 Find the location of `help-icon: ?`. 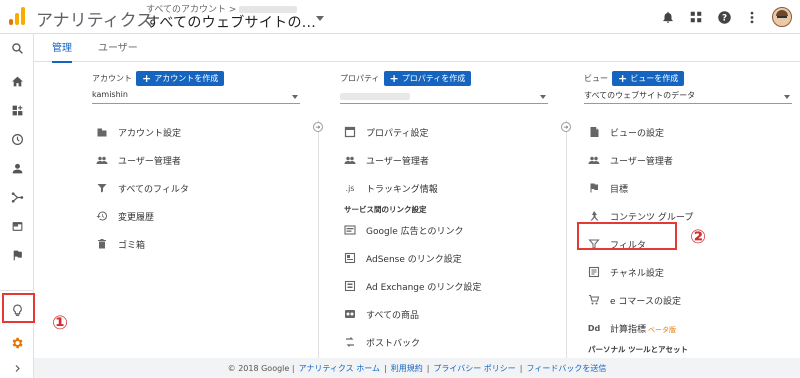

help-icon: ? is located at coordinates (724, 17).